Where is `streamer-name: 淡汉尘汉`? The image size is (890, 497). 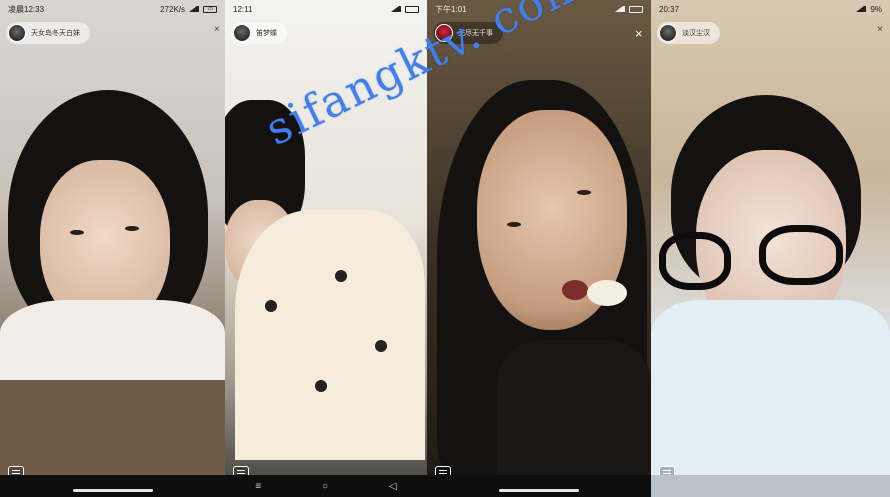 streamer-name: 淡汉尘汉 is located at coordinates (696, 33).